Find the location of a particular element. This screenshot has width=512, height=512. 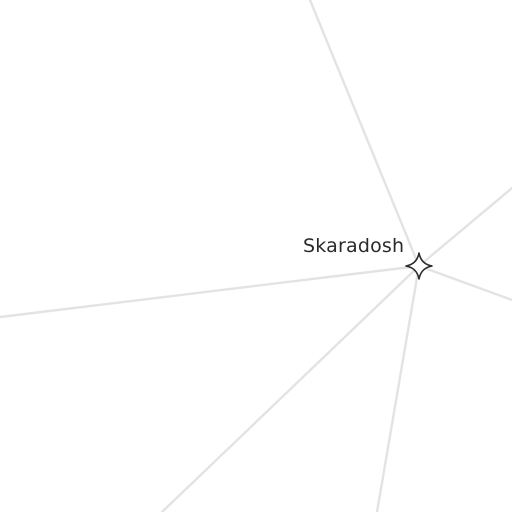

road-north is located at coordinates (364, 134).